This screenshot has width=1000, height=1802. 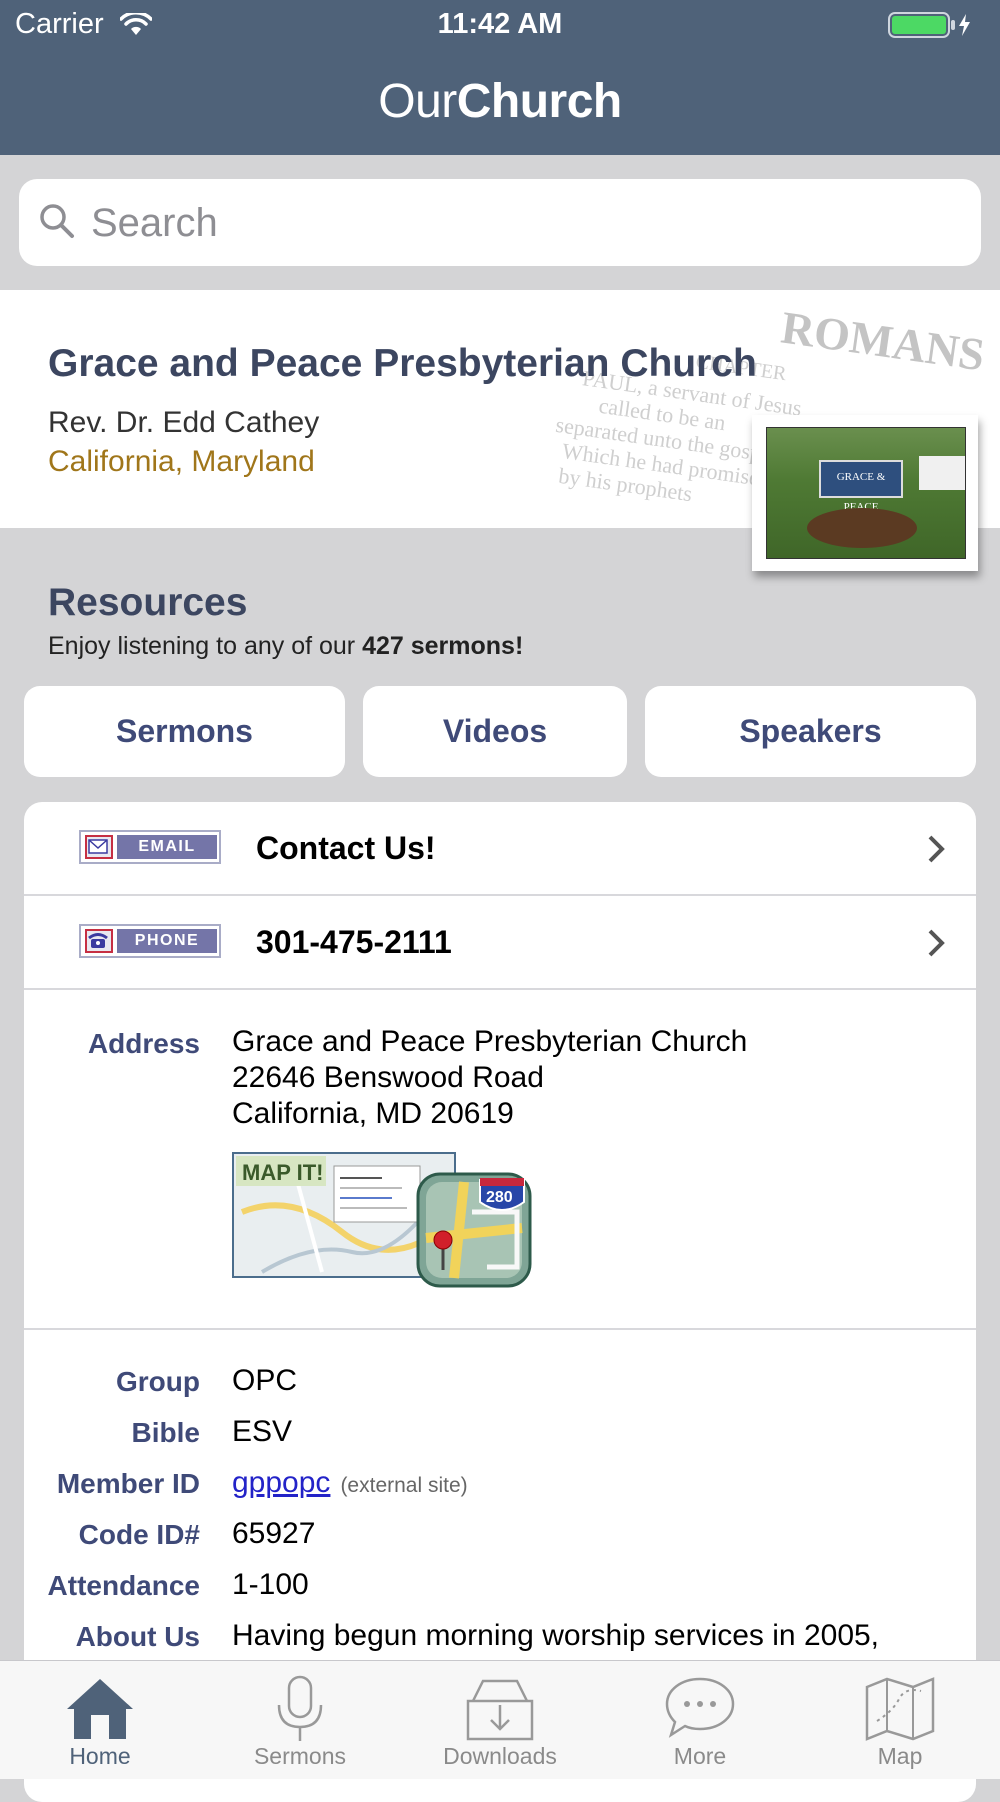 I want to click on phone-badge: PHONE, so click(x=150, y=941).